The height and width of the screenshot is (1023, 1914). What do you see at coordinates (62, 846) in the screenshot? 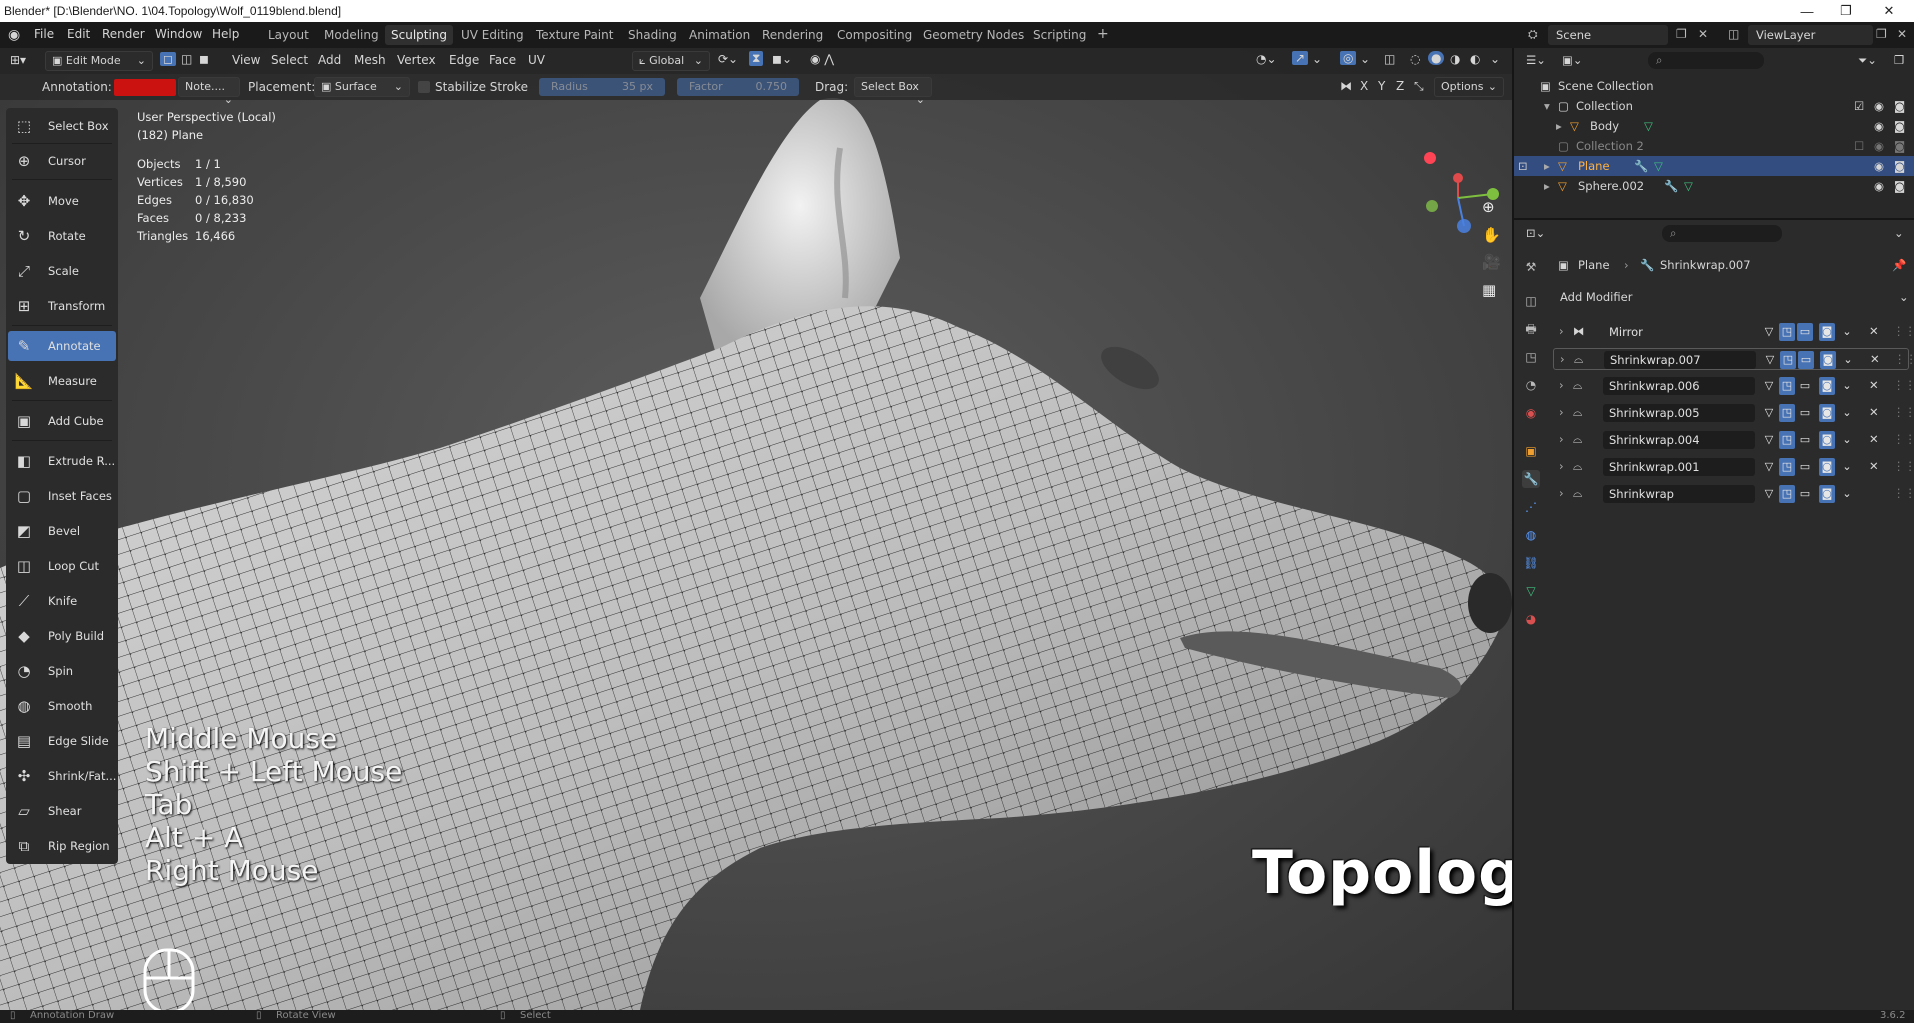
I see `tool-rip-region: ⧉ Rip Region` at bounding box center [62, 846].